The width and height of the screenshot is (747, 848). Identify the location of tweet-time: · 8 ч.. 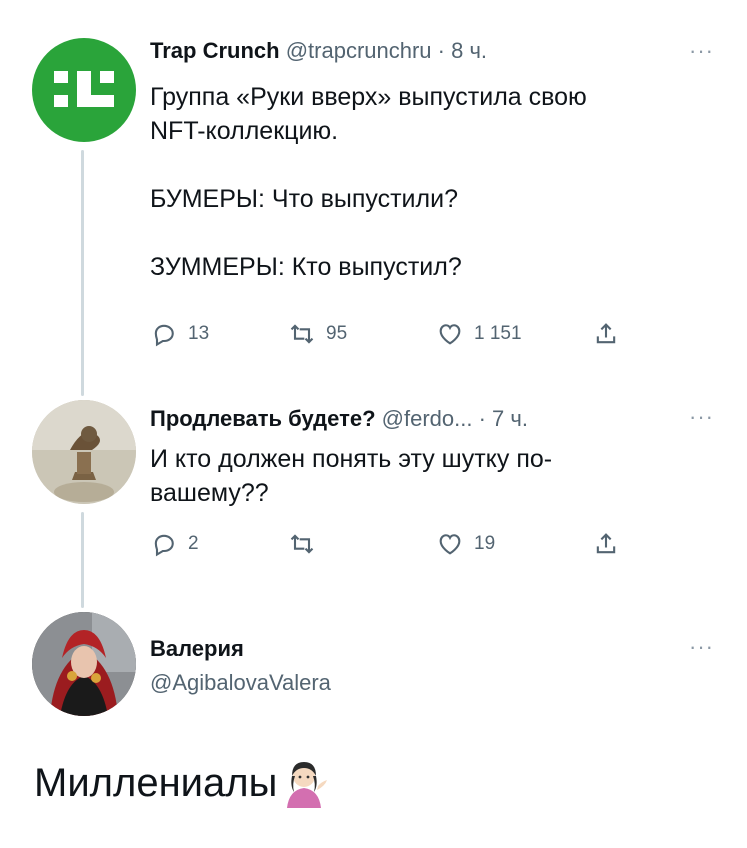
(462, 50).